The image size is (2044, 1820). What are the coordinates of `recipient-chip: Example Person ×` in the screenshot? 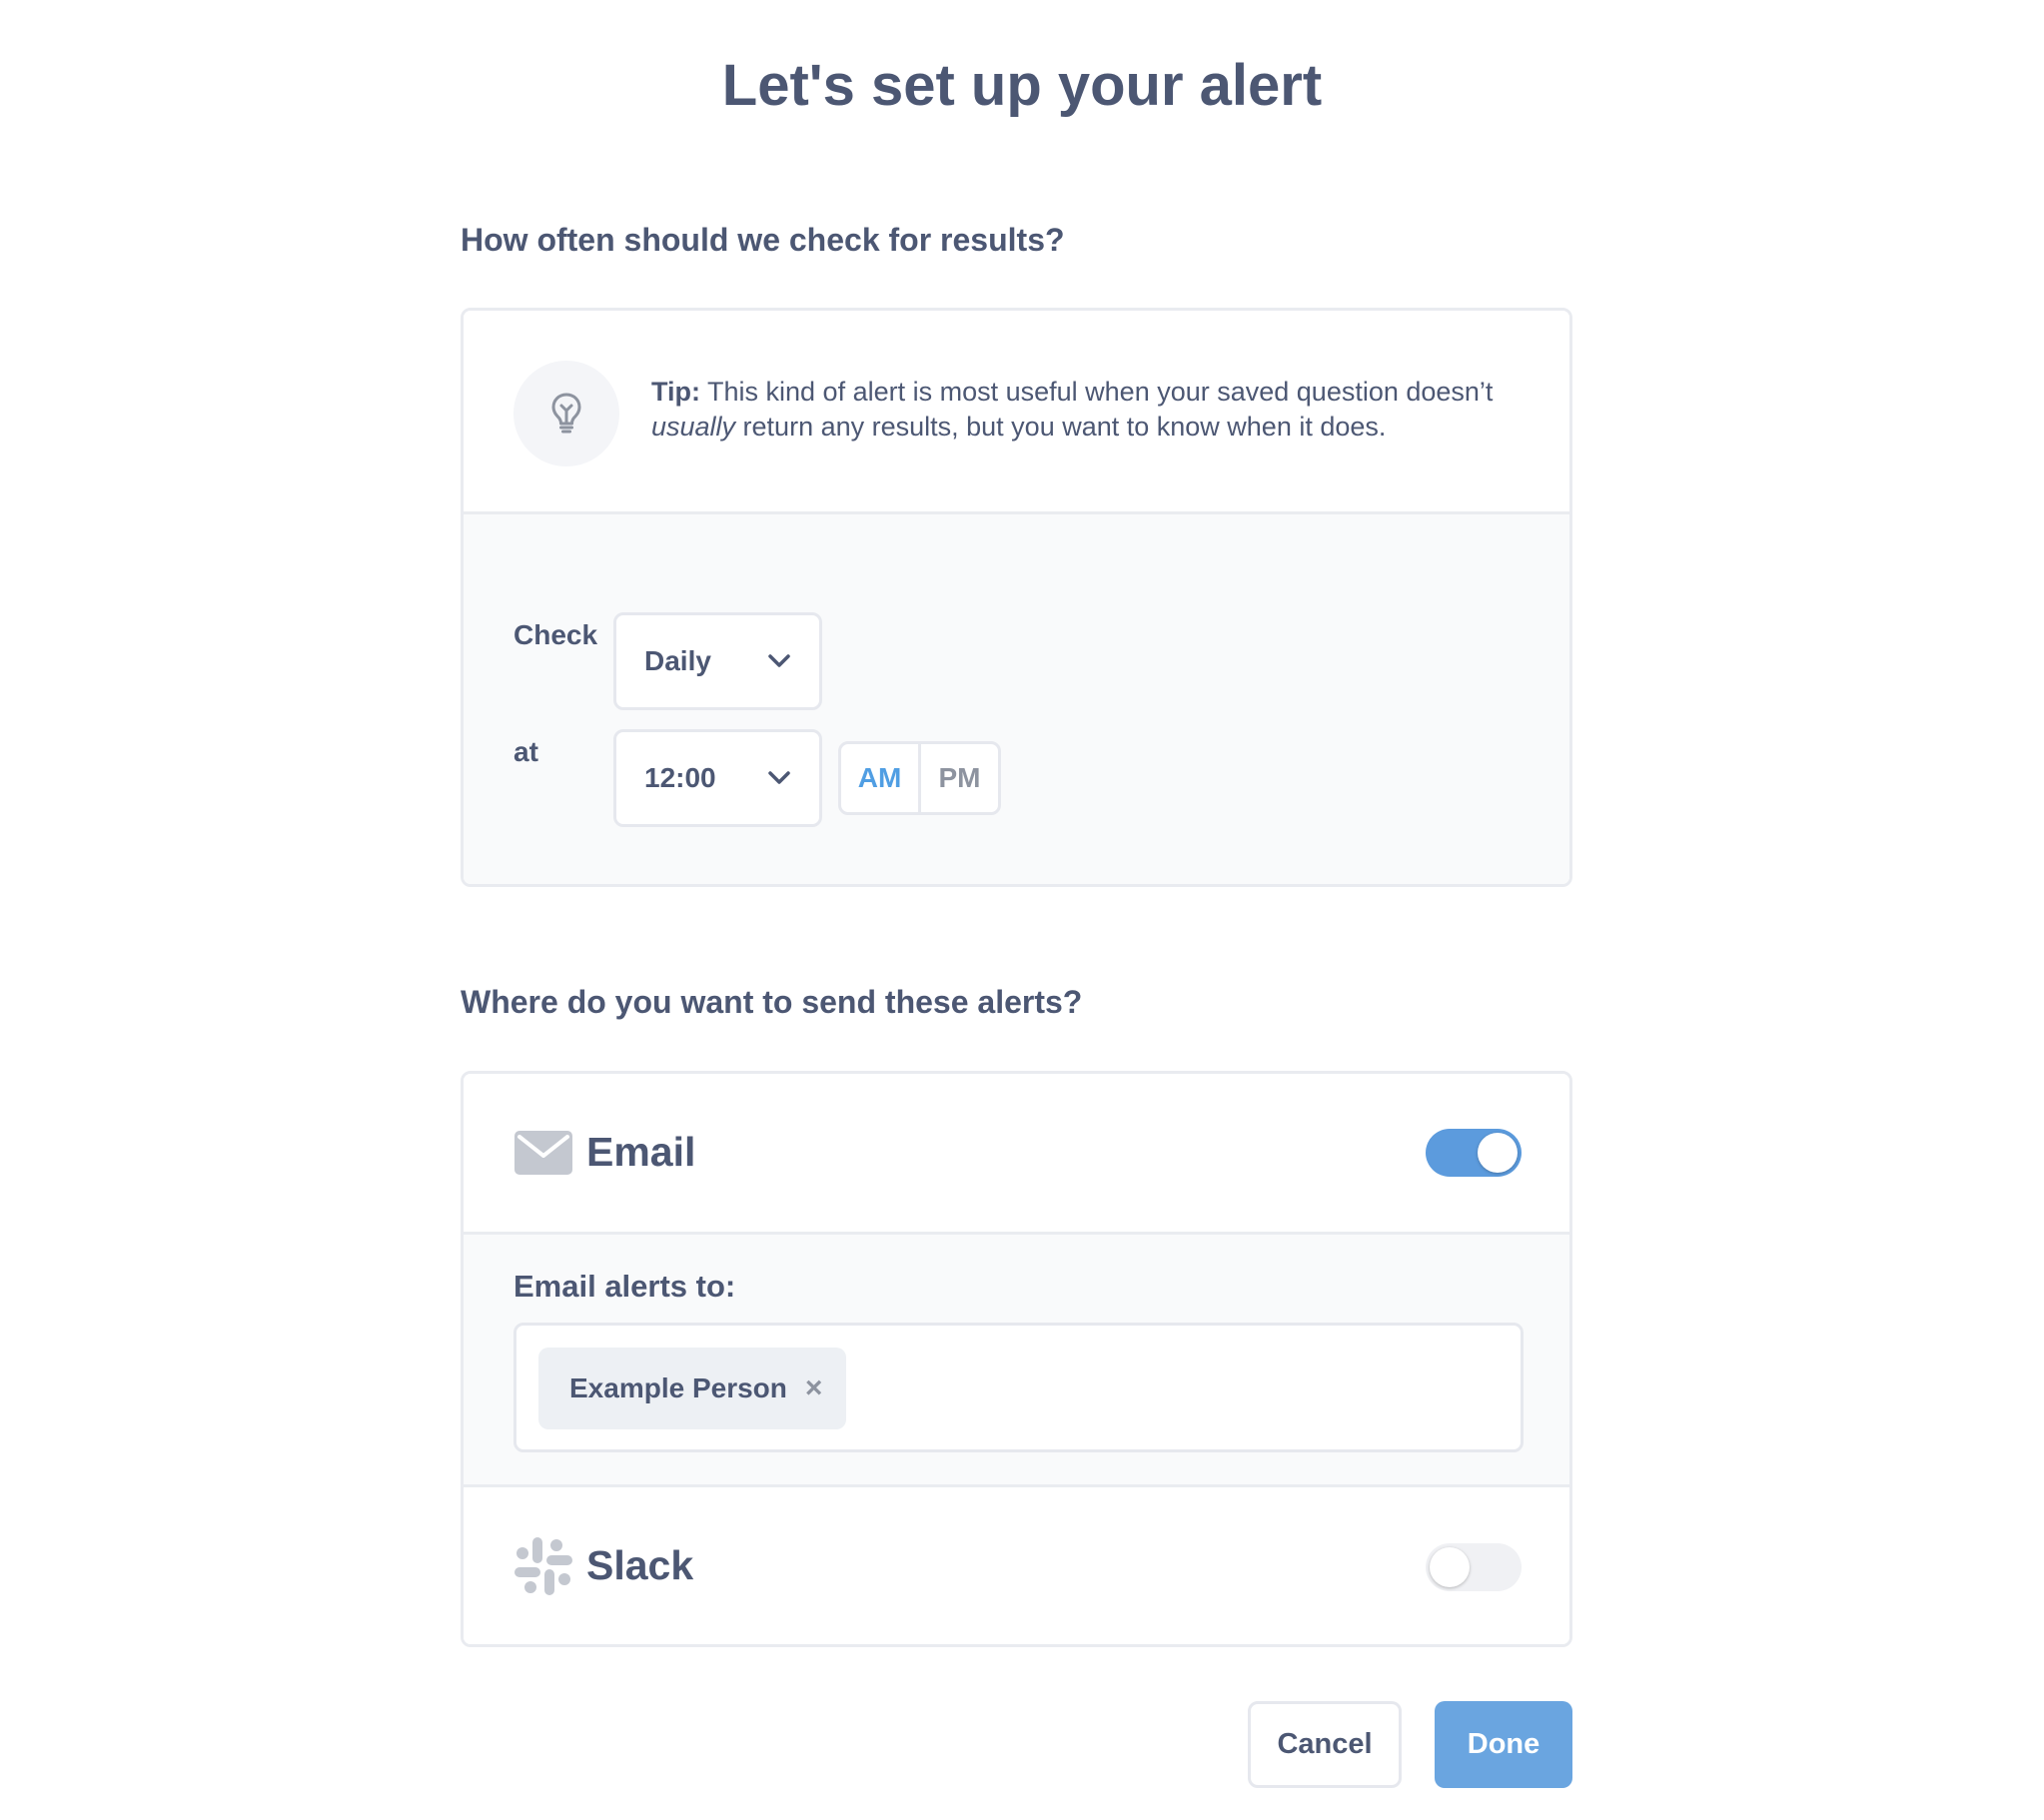 It's located at (692, 1389).